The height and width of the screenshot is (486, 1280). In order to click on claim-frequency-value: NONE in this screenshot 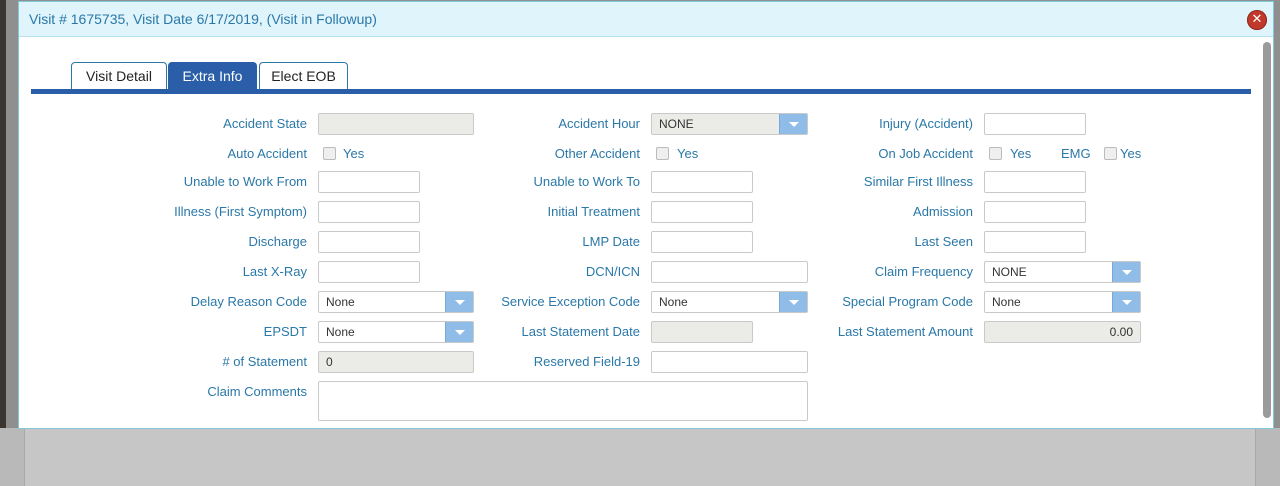, I will do `click(1009, 272)`.